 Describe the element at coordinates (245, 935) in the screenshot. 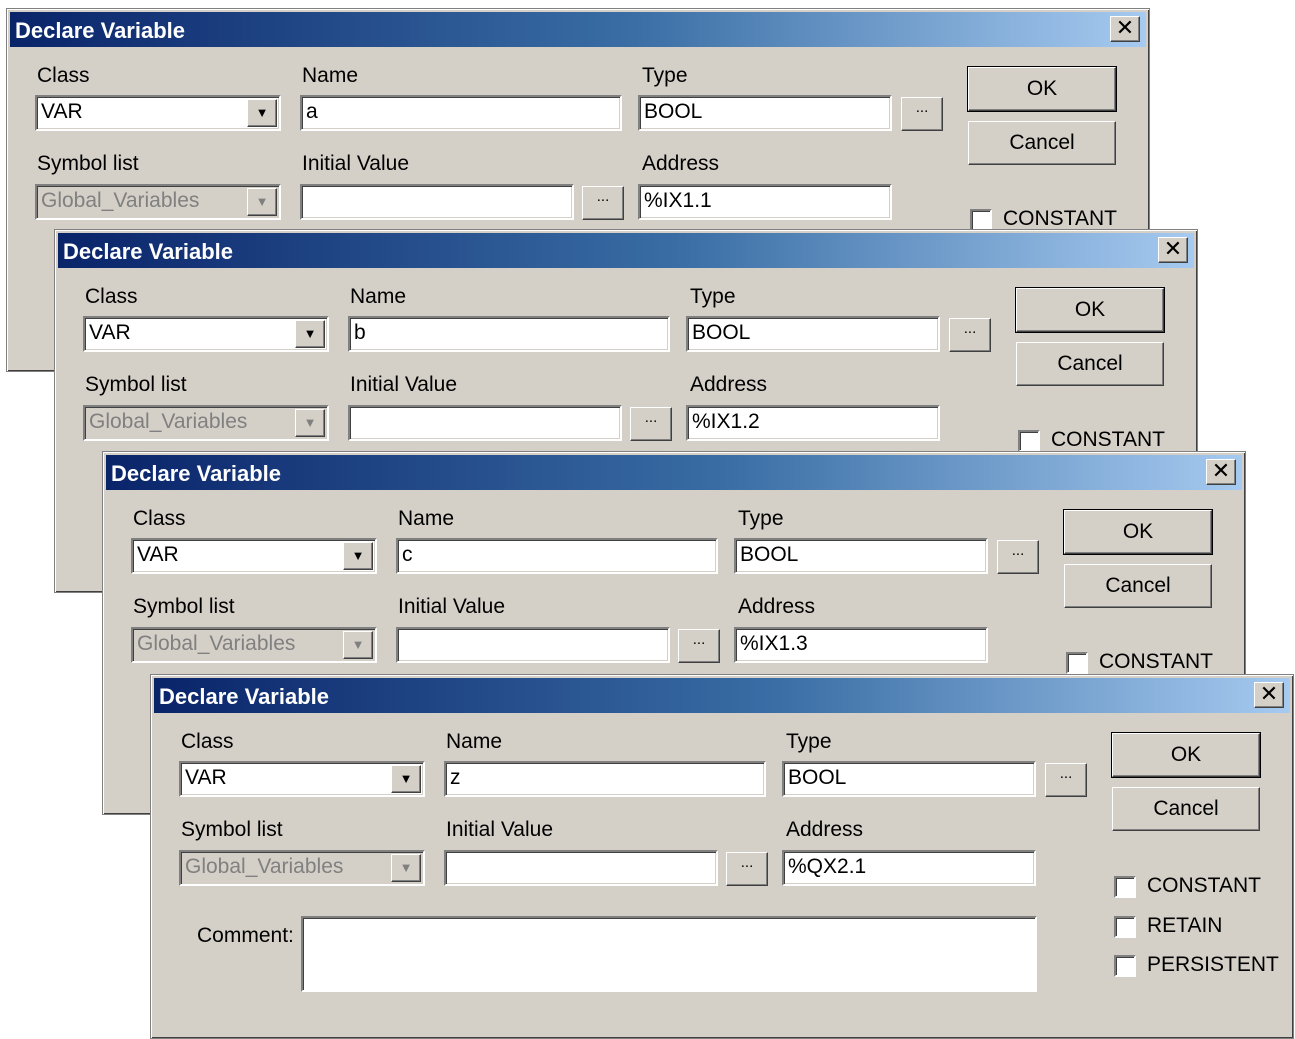

I see `comment-label: Comment:` at that location.